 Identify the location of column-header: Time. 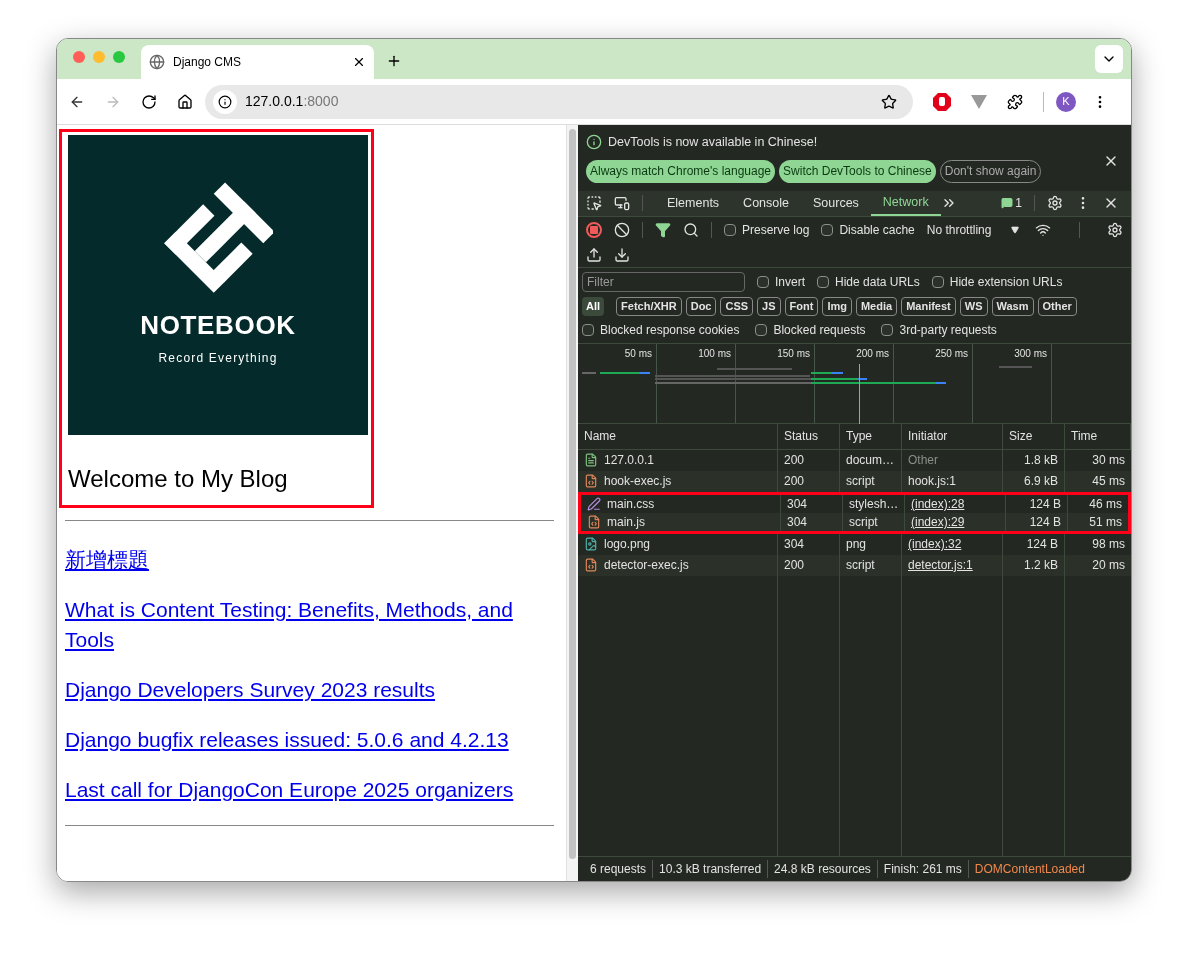
(1084, 436).